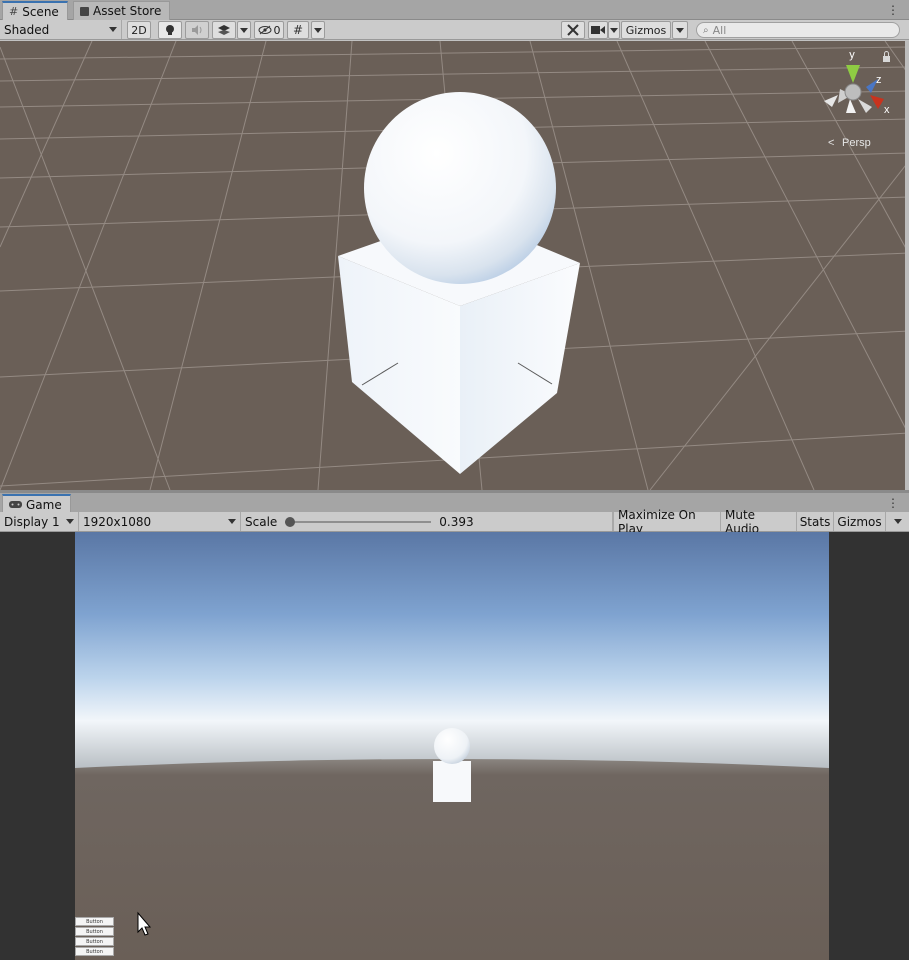  Describe the element at coordinates (893, 503) in the screenshot. I see `game-panel-menu-icon: ⋮` at that location.